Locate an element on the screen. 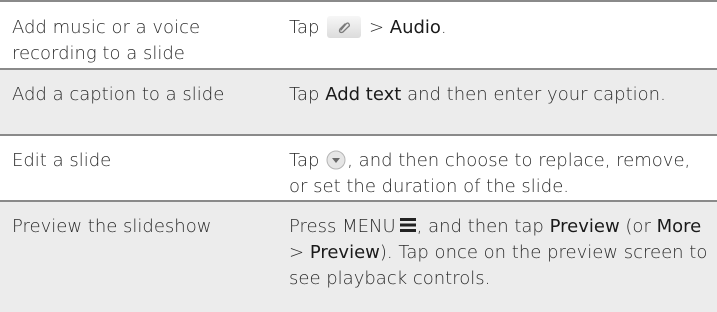 The width and height of the screenshot is (717, 312). action-text: . is located at coordinates (443, 27).